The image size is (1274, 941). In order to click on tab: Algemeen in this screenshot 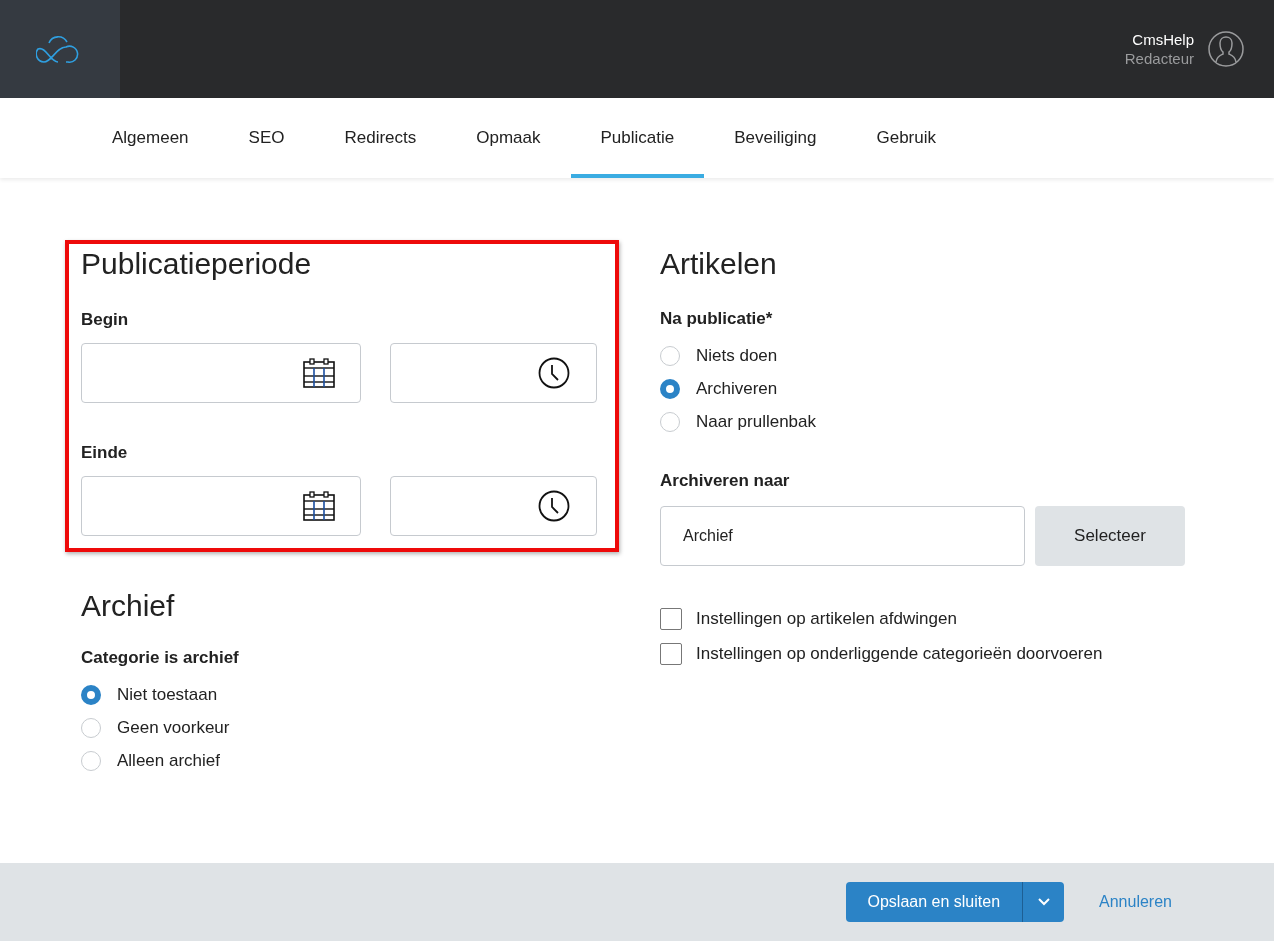, I will do `click(150, 138)`.